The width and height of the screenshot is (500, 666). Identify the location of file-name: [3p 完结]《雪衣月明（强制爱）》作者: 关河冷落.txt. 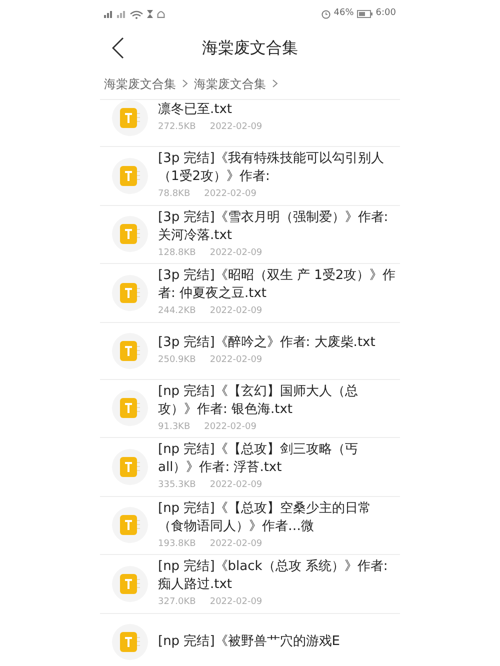
(277, 226).